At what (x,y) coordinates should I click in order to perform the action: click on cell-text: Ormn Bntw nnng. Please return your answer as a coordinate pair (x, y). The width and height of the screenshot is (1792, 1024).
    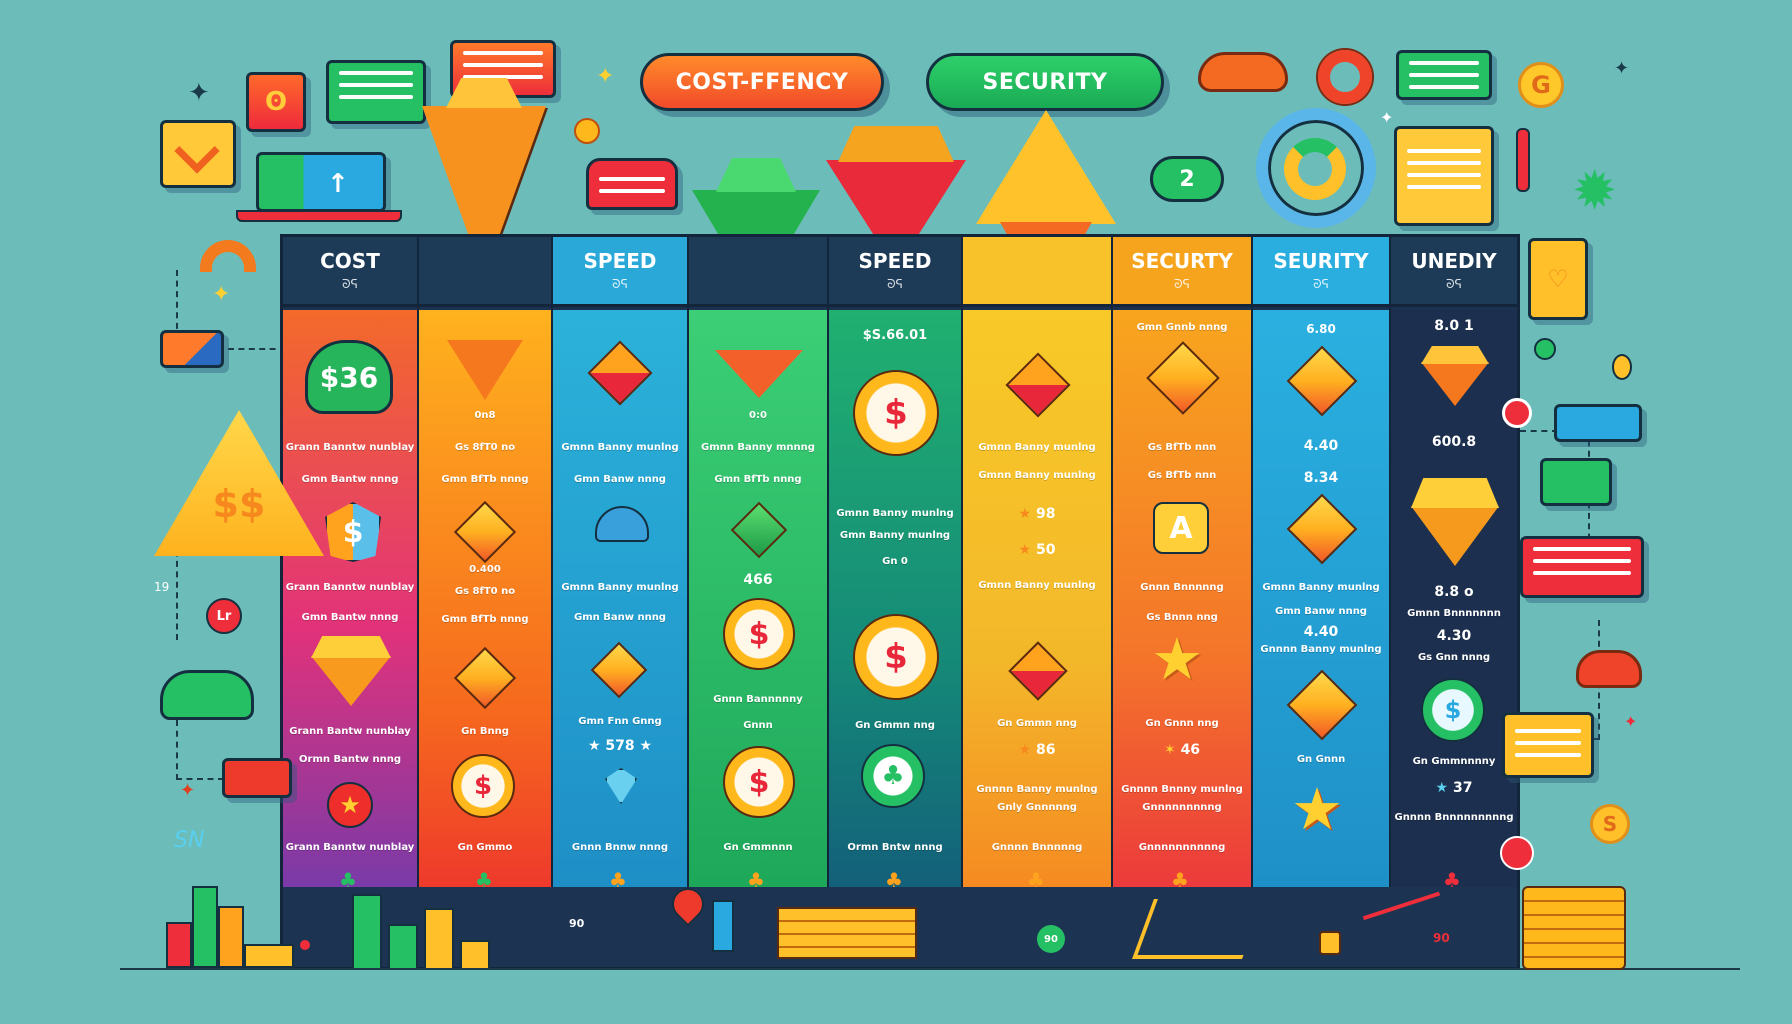
    Looking at the image, I should click on (895, 847).